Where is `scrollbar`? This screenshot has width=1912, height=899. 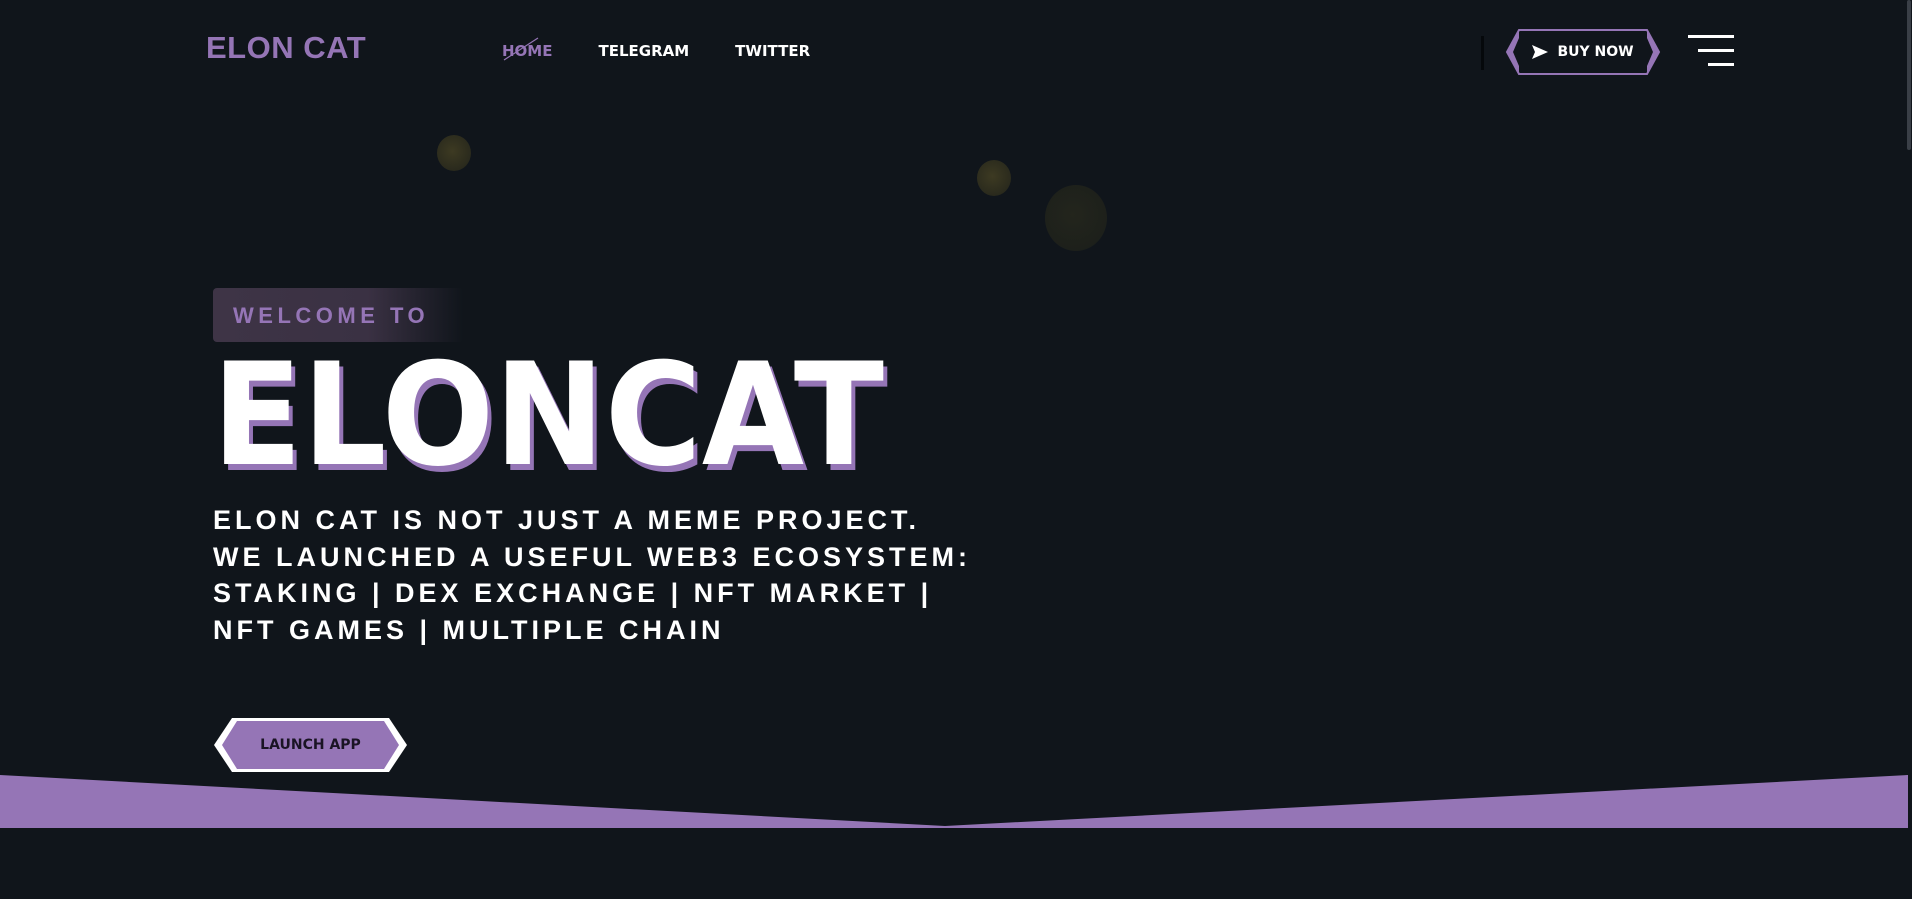 scrollbar is located at coordinates (1909, 449).